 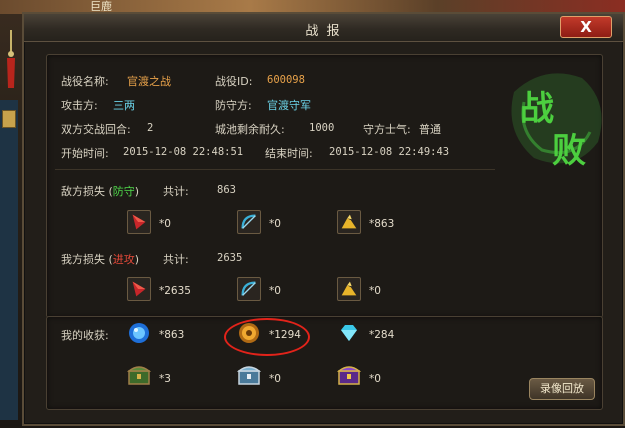 I want to click on defender-value: 官渡守军, so click(x=289, y=105).